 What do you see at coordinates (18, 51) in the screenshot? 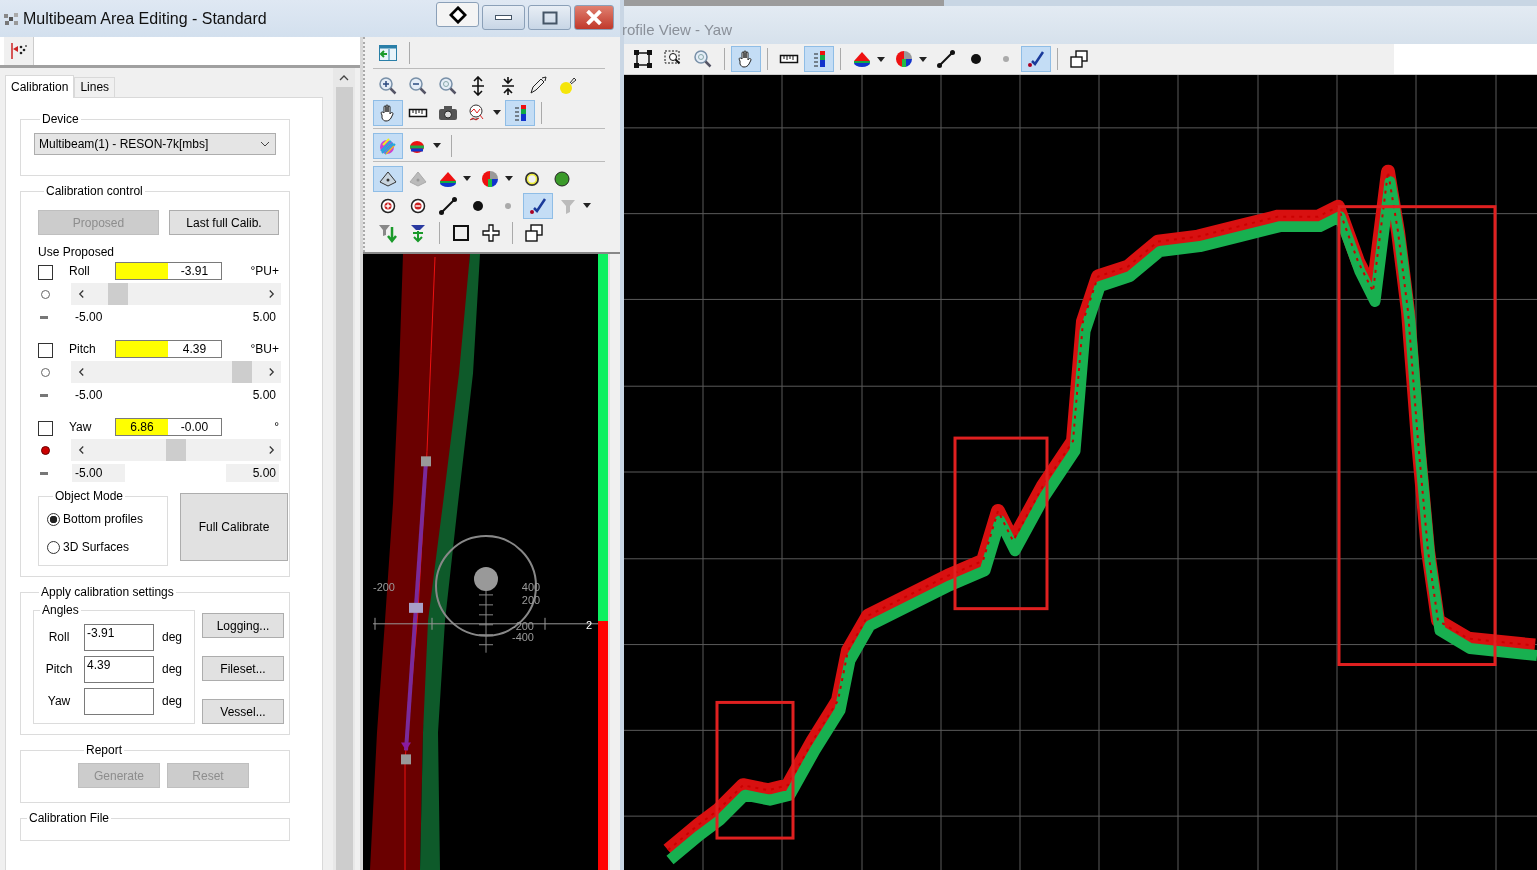
I see `cursor-scatter-icon` at bounding box center [18, 51].